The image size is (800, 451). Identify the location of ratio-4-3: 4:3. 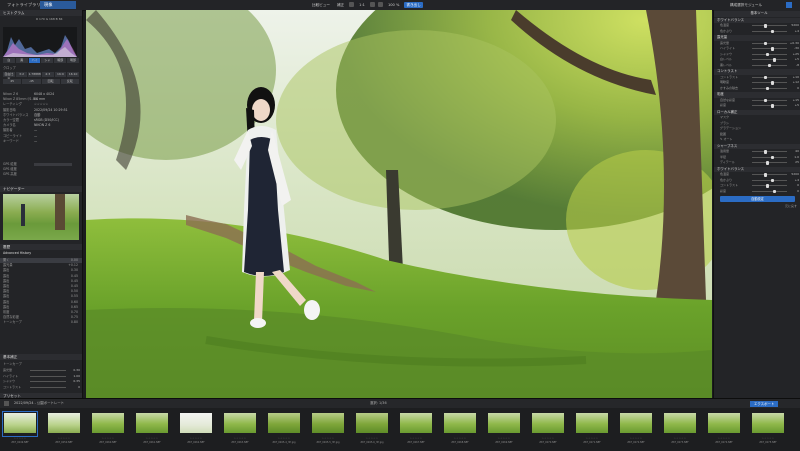
(47, 75).